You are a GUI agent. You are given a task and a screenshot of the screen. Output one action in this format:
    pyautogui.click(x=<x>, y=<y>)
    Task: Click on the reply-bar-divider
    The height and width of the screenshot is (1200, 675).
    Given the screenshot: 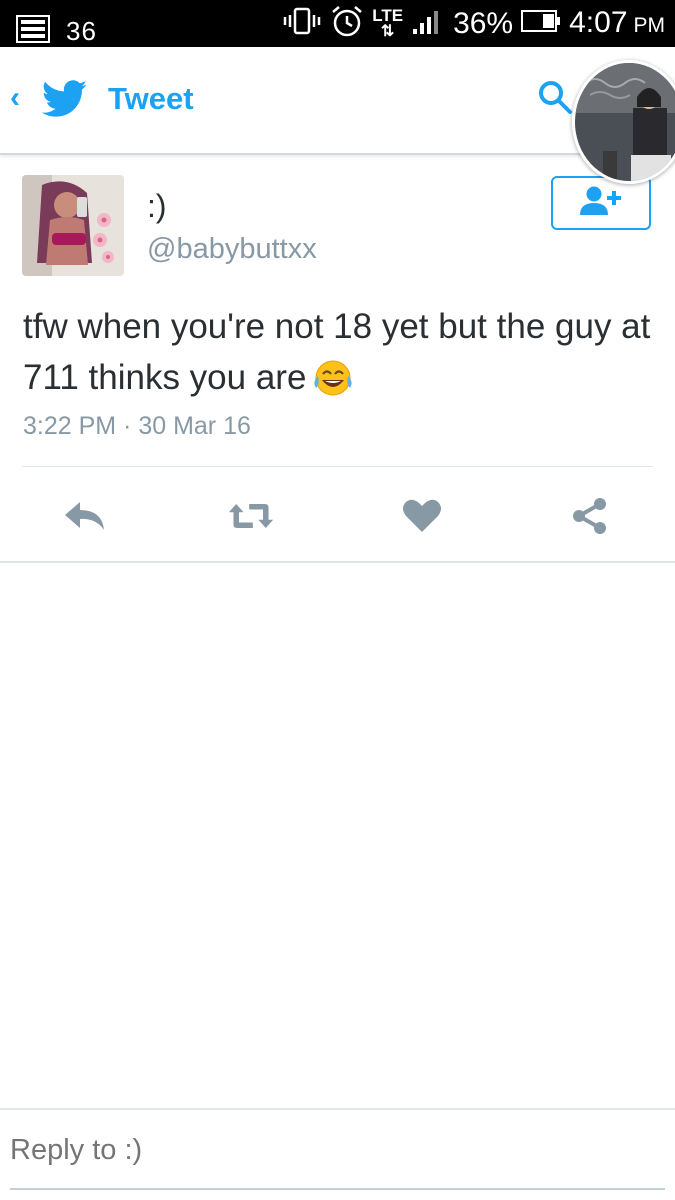 What is the action you would take?
    pyautogui.click(x=337, y=1109)
    